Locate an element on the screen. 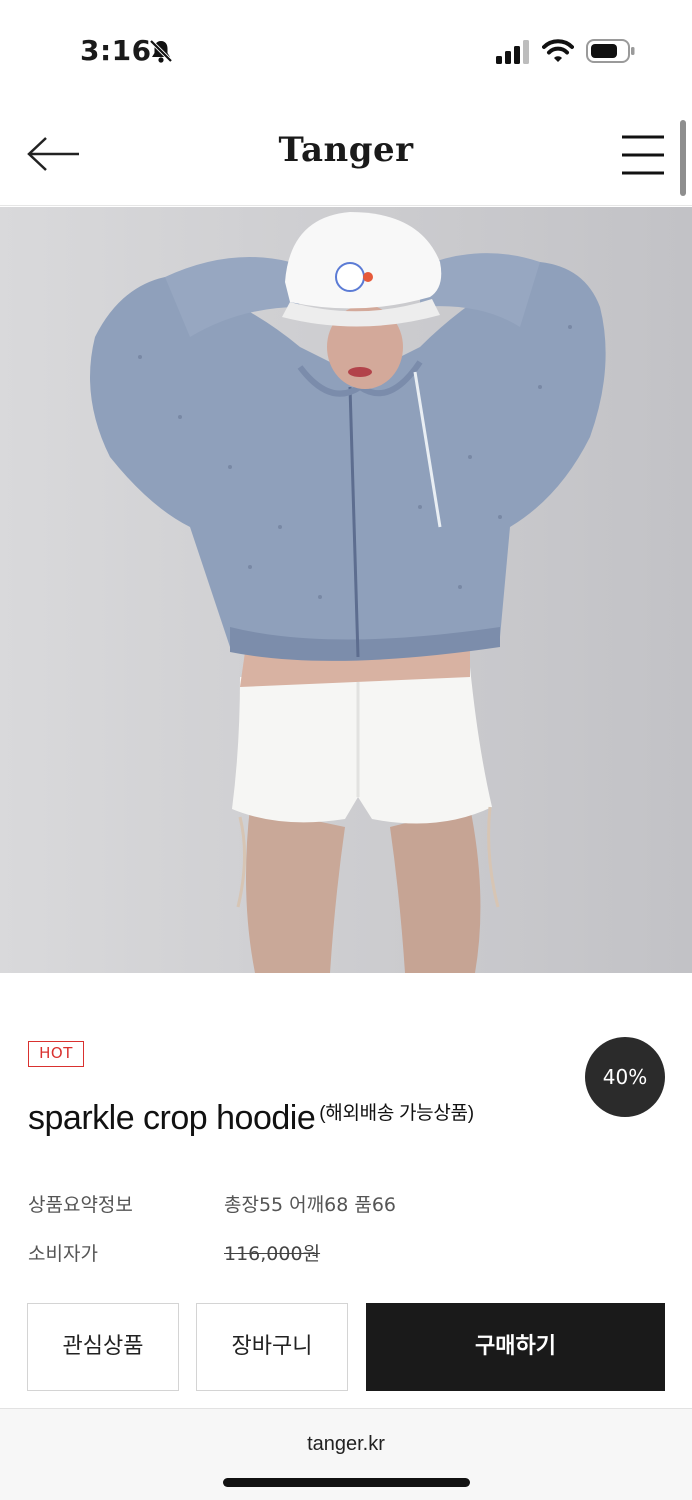  hot-badge: HOT is located at coordinates (56, 1054).